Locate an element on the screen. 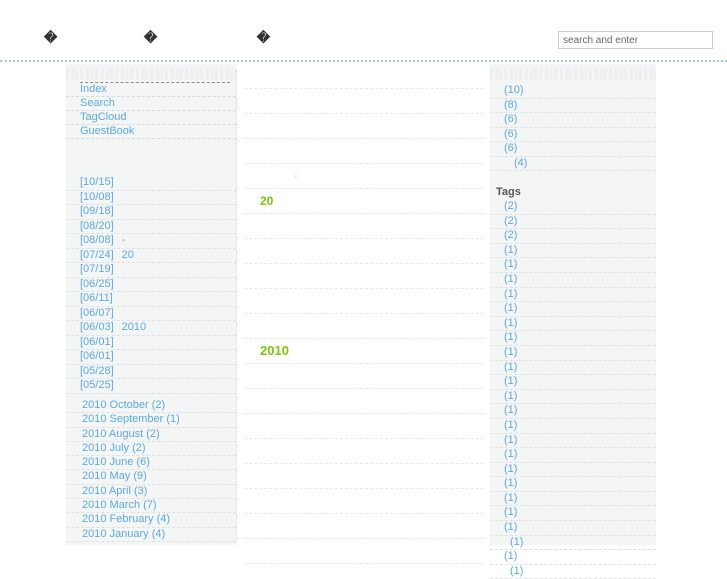  archive-item: 2010 May (9) is located at coordinates (151, 477).